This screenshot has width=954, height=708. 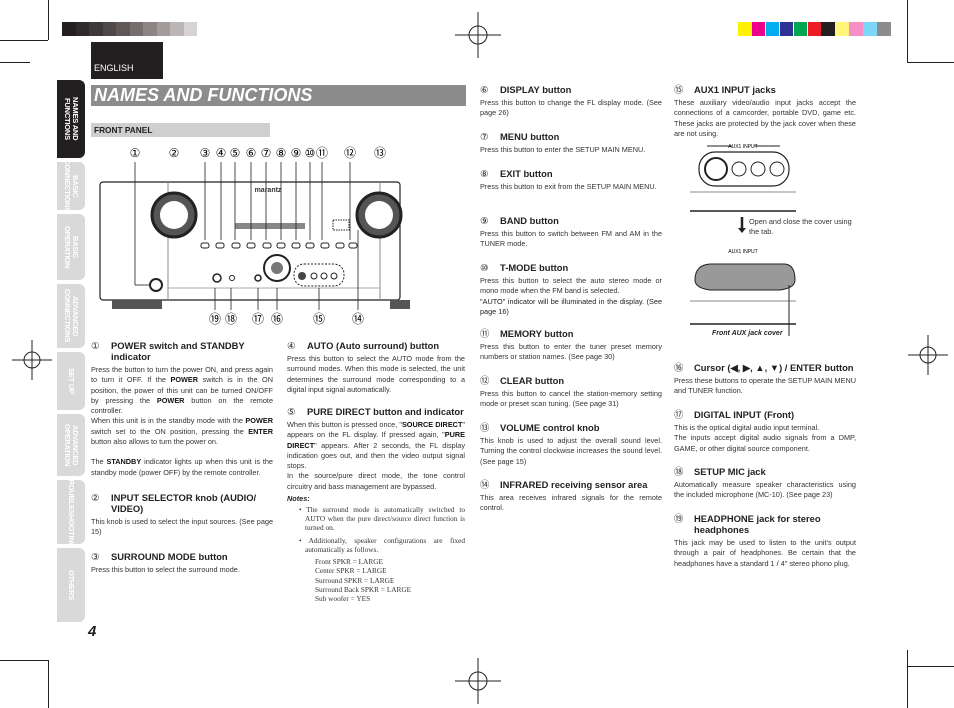 I want to click on item-number: ⑨, so click(x=484, y=220).